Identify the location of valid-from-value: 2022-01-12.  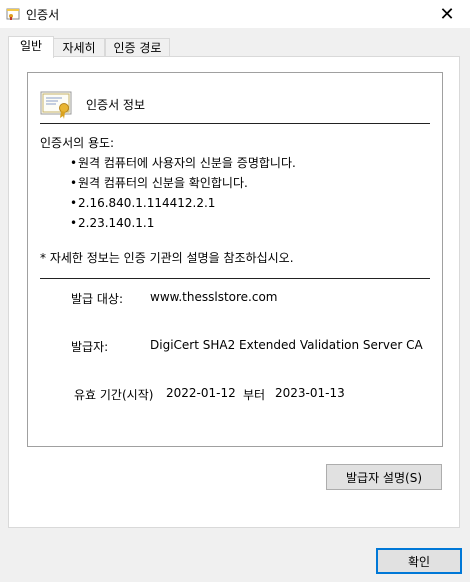
(201, 393).